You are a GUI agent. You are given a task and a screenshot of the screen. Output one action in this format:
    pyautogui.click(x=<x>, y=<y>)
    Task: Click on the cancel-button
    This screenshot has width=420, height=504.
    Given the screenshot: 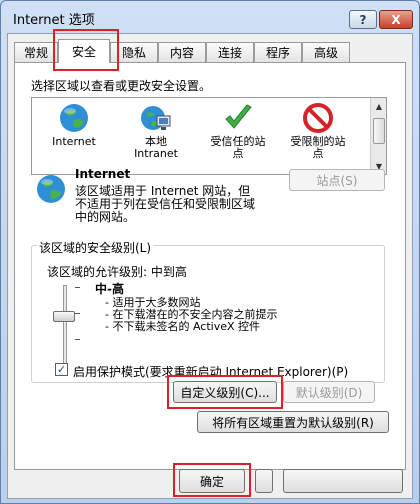 What is the action you would take?
    pyautogui.click(x=264, y=481)
    